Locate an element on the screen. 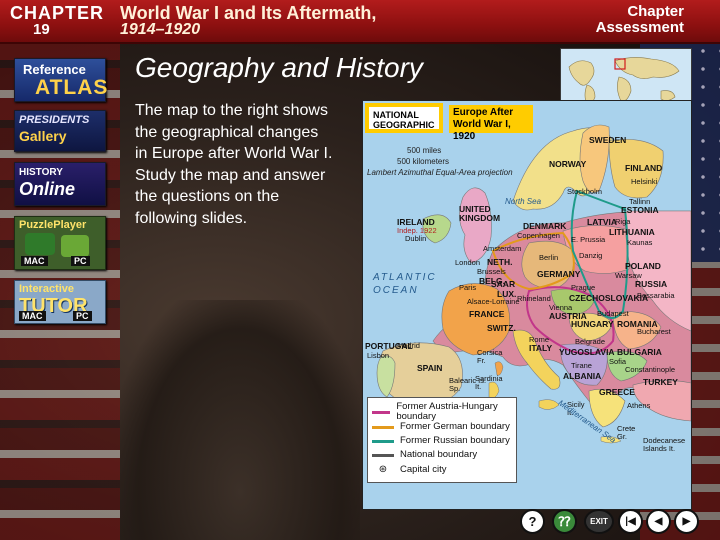  history-line1: HISTORY is located at coordinates (41, 172).